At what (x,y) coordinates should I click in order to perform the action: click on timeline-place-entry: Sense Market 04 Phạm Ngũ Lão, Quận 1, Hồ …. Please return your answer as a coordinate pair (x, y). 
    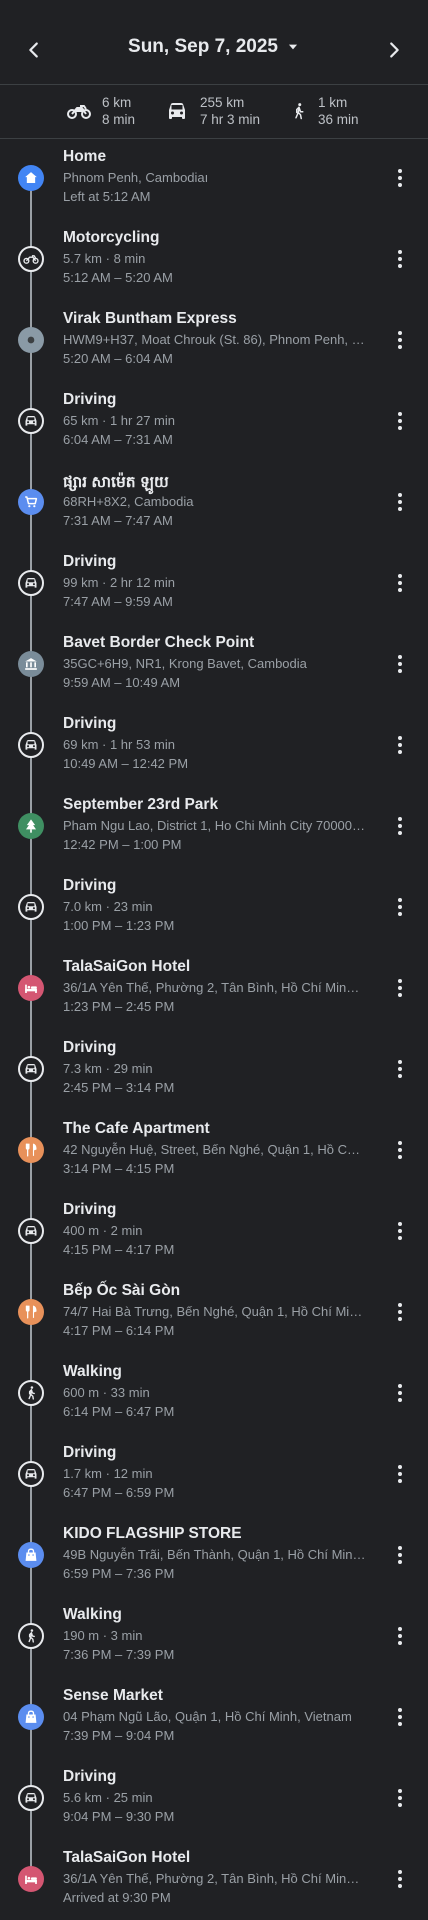
    Looking at the image, I should click on (214, 1717).